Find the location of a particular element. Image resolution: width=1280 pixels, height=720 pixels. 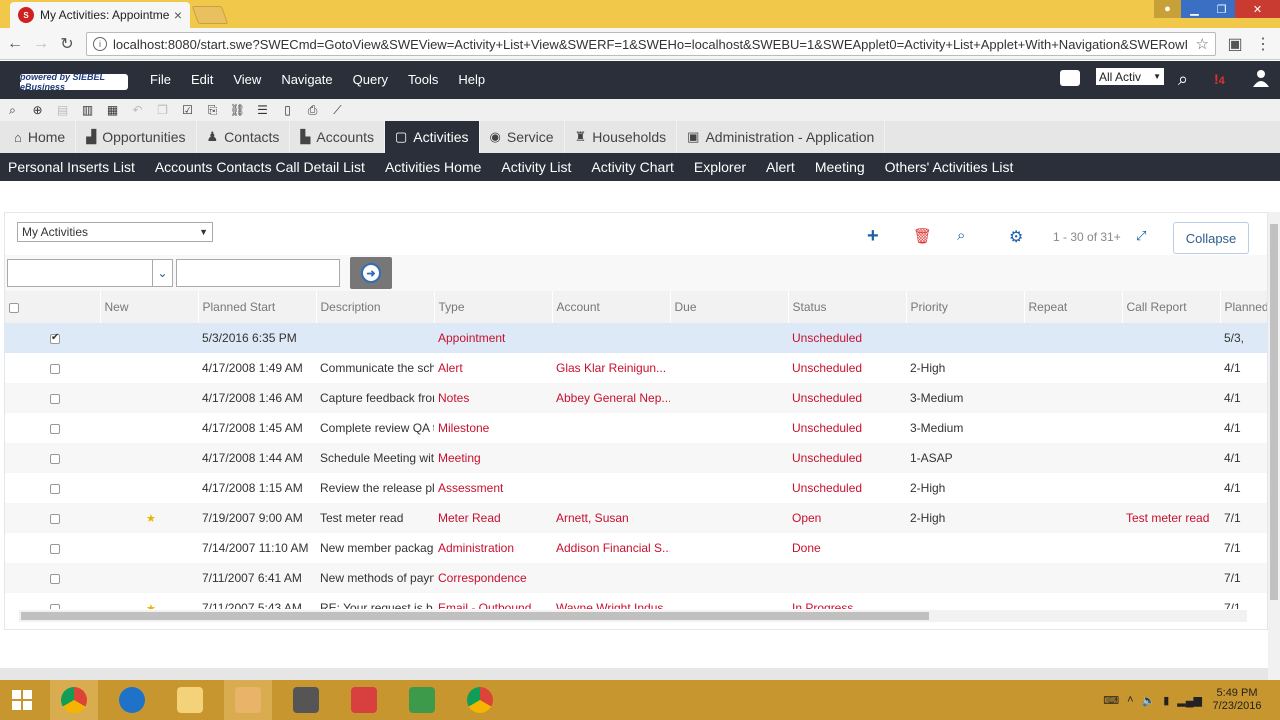

app-taskbar-icon is located at coordinates (248, 700).